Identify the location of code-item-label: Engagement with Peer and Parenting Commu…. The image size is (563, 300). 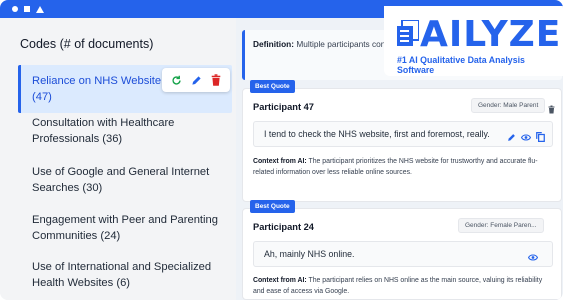
(125, 228).